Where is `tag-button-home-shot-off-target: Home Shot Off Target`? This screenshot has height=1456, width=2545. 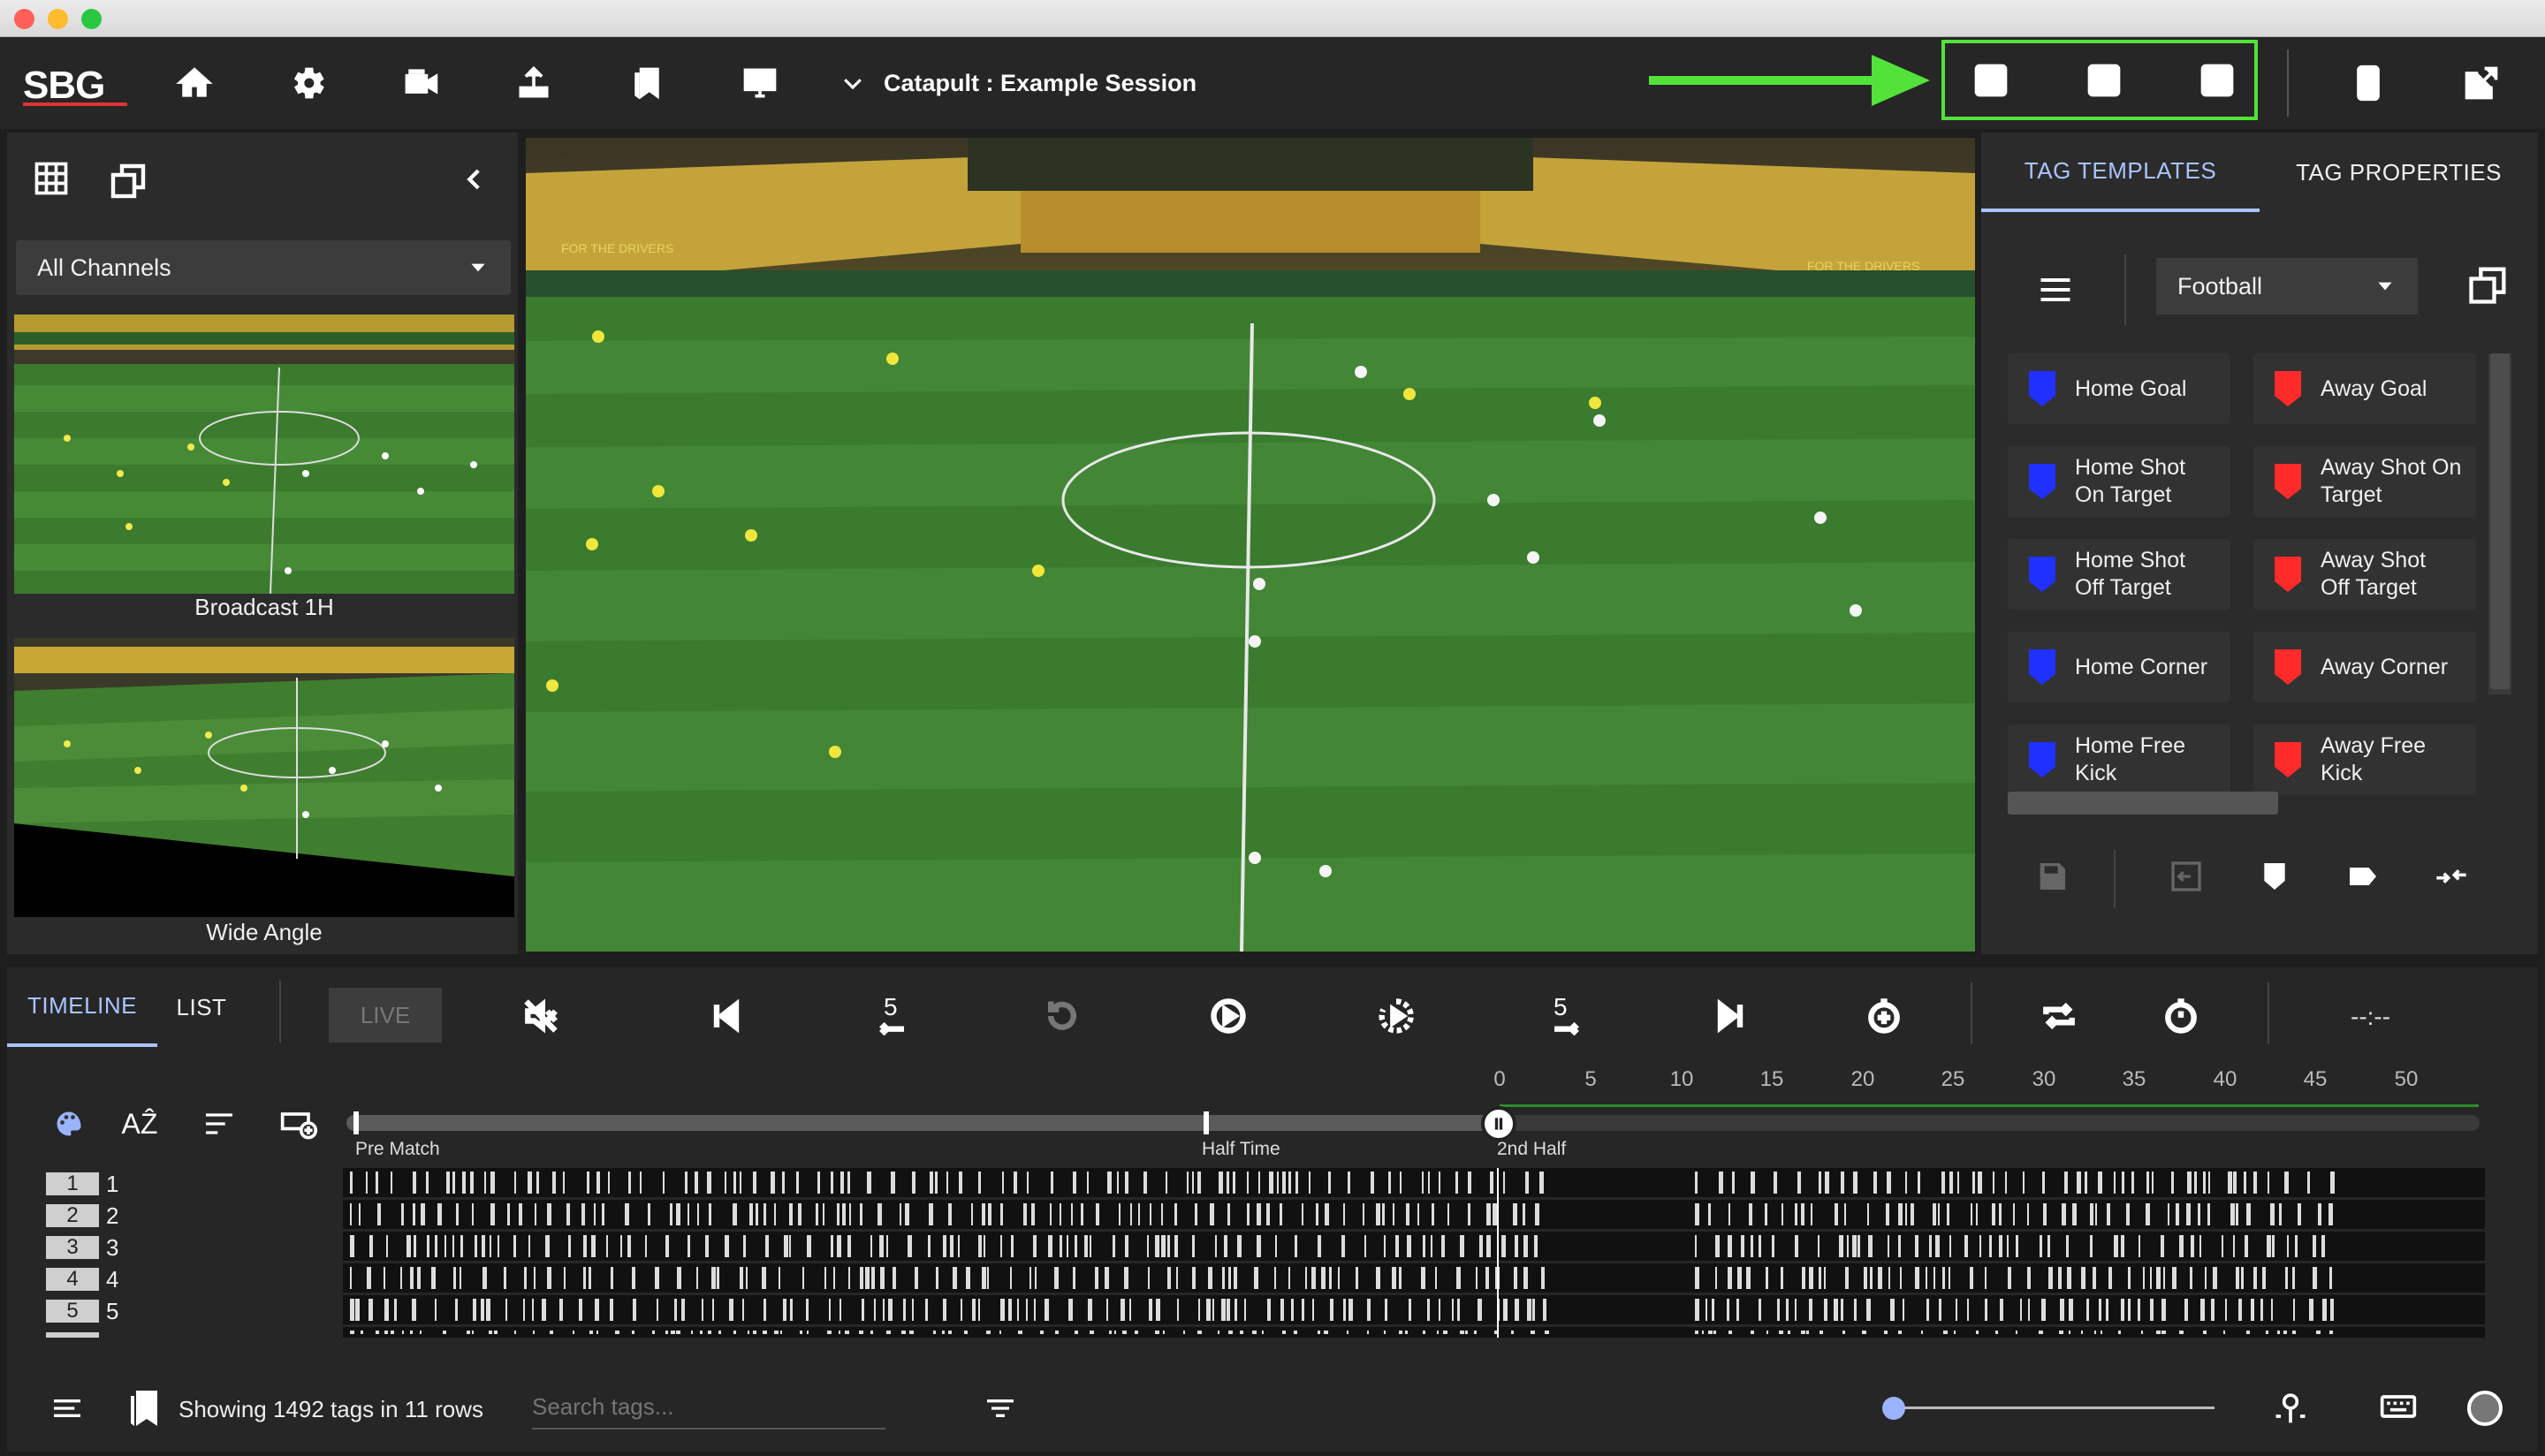
tag-button-home-shot-off-target: Home Shot Off Target is located at coordinates (2119, 574).